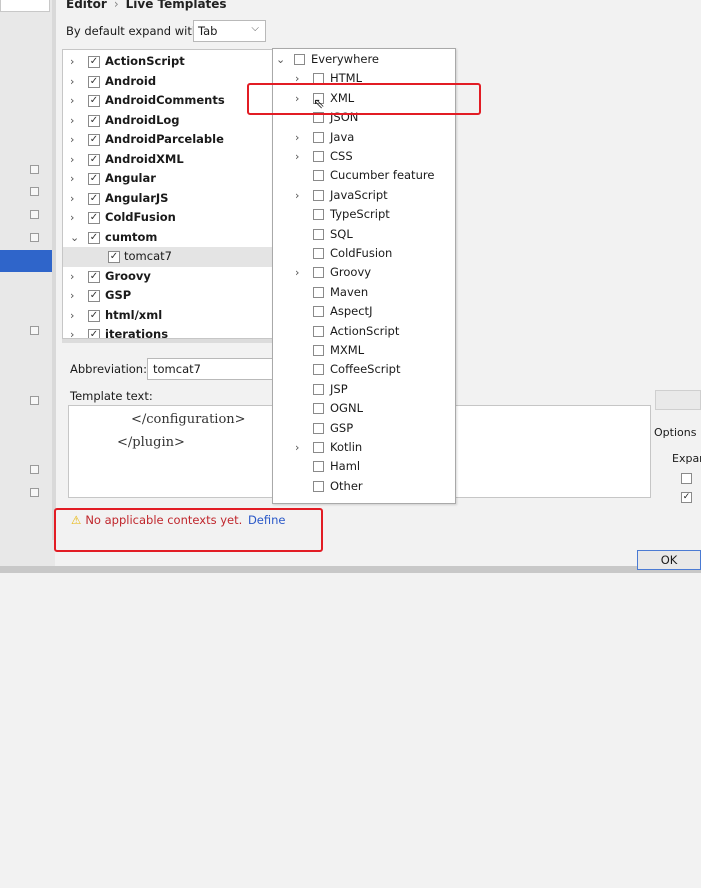 The width and height of the screenshot is (701, 888). What do you see at coordinates (364, 466) in the screenshot?
I see `context-item-haml: Haml` at bounding box center [364, 466].